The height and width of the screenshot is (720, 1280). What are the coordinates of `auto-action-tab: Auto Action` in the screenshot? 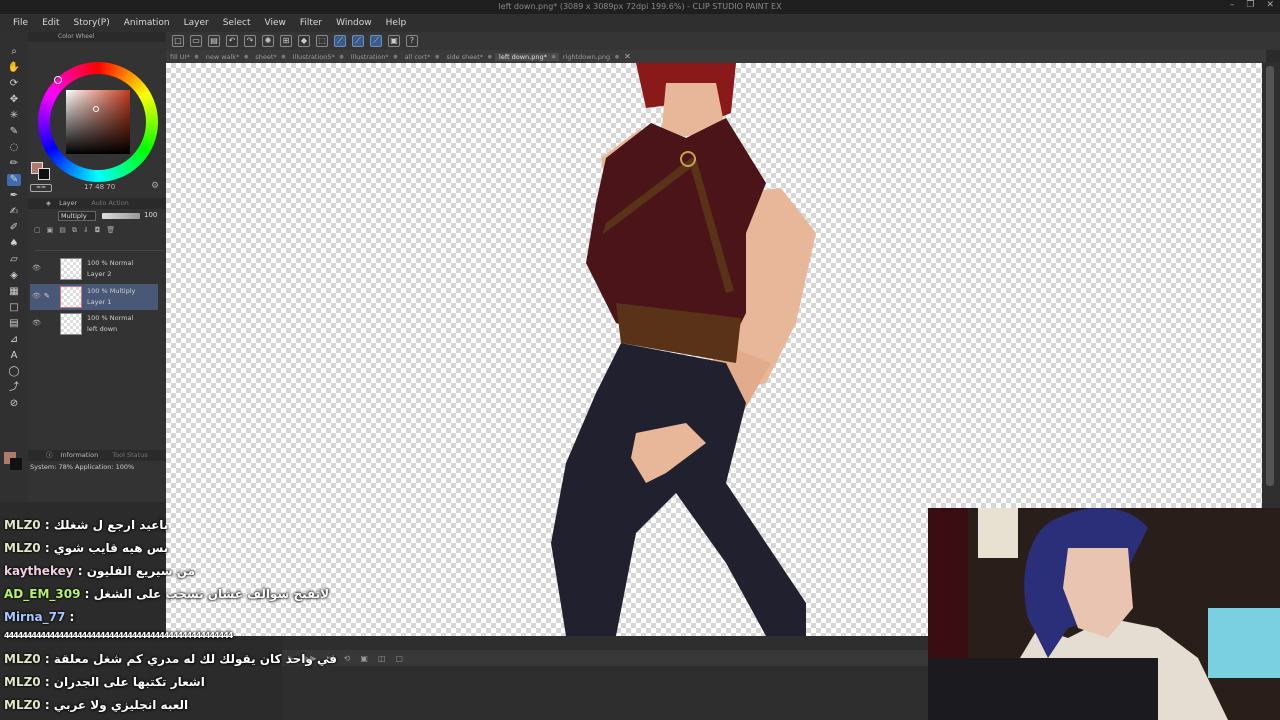 It's located at (110, 203).